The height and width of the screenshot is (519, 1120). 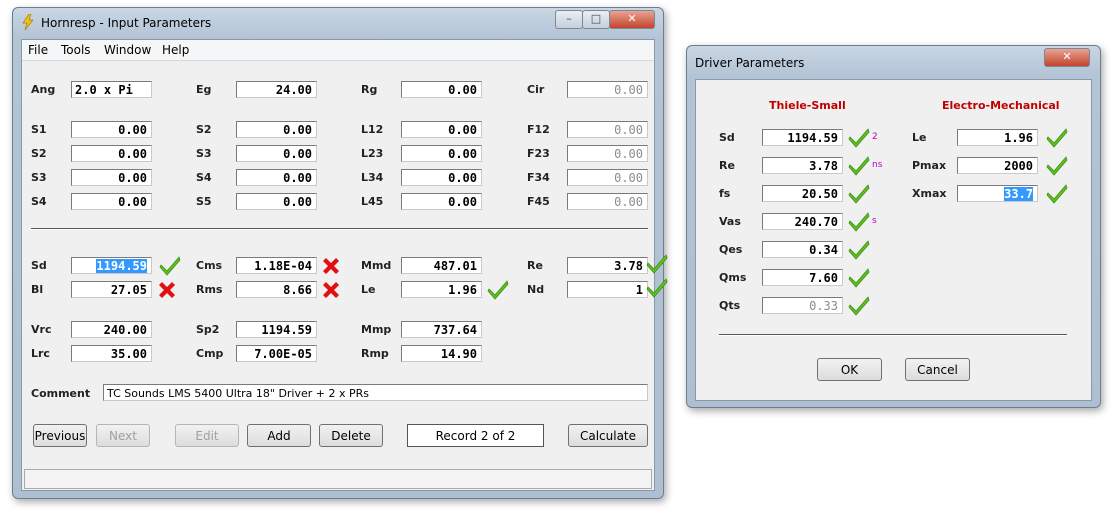 What do you see at coordinates (111, 153) in the screenshot?
I see `s2-field: 0.00` at bounding box center [111, 153].